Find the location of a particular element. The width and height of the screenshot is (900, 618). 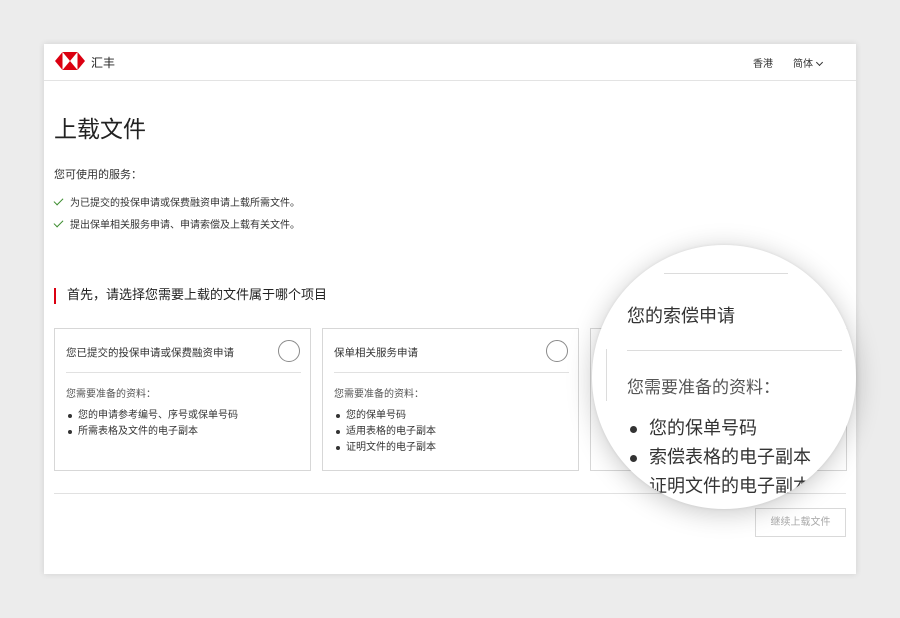

requirements-list: 您的保单号码 索偿表格的电子副本 证明文件的电子副本 is located at coordinates (719, 457).